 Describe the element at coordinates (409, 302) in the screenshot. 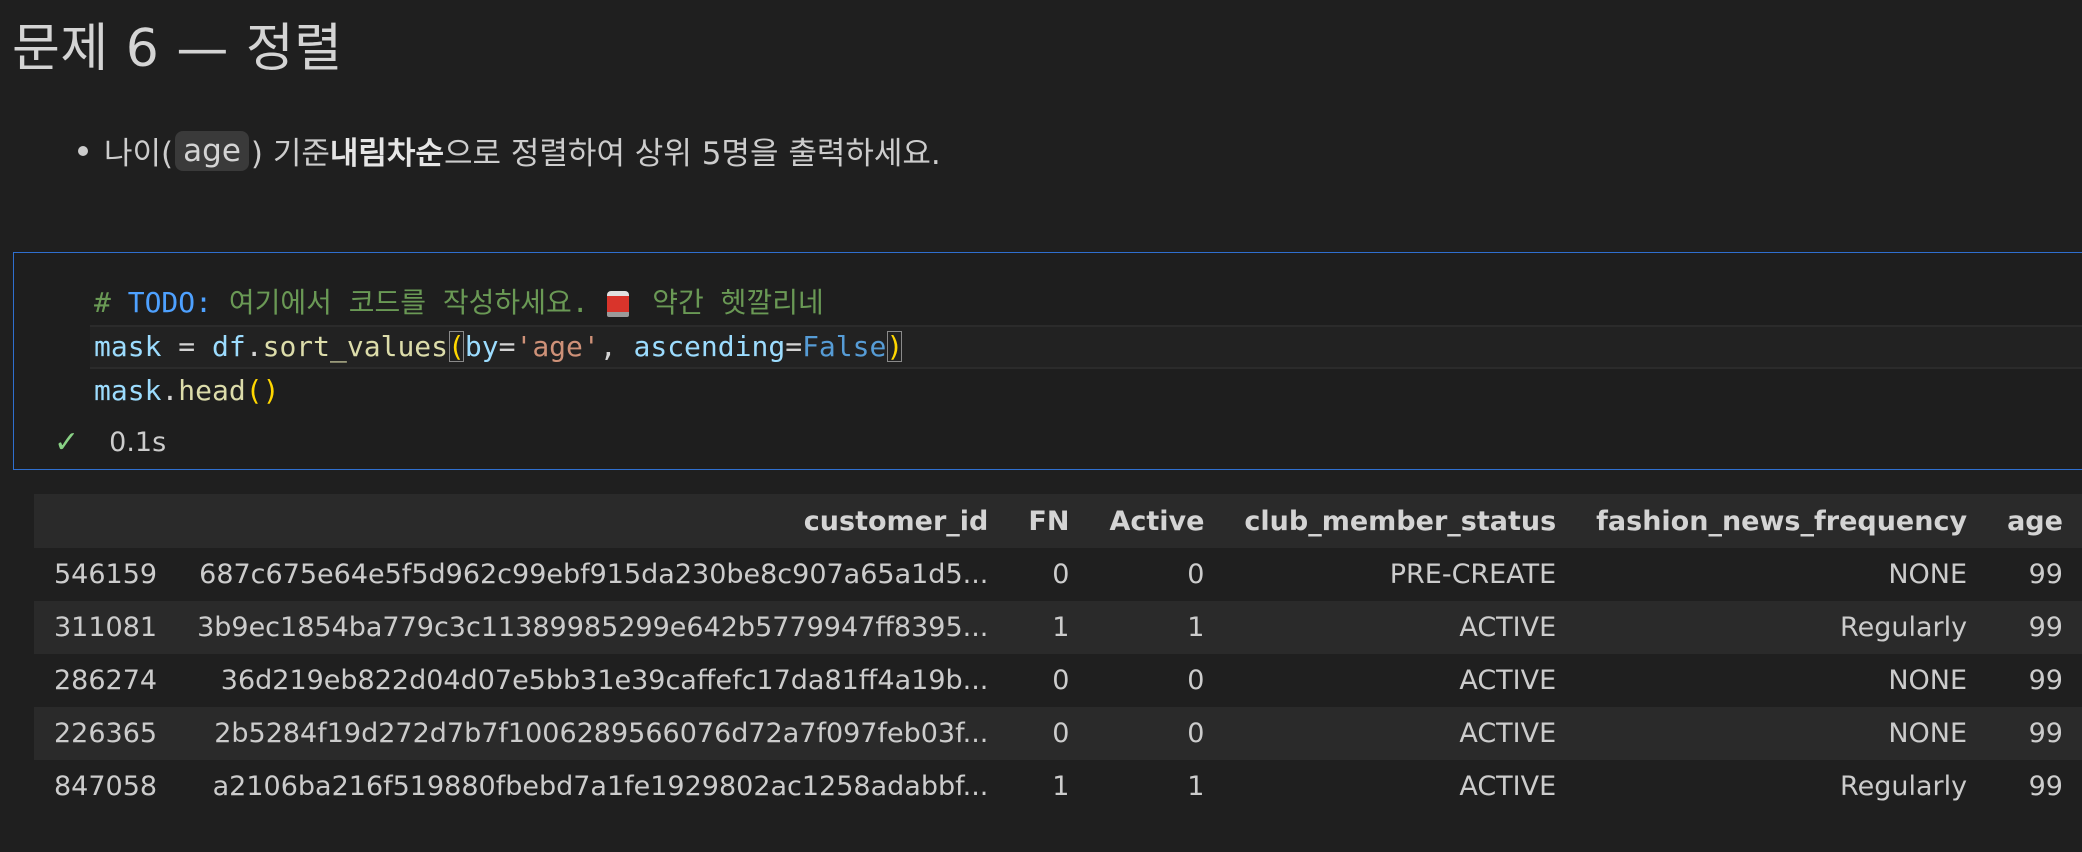

I see `comment-text: 여기에서 코드를 작성하세요.` at that location.